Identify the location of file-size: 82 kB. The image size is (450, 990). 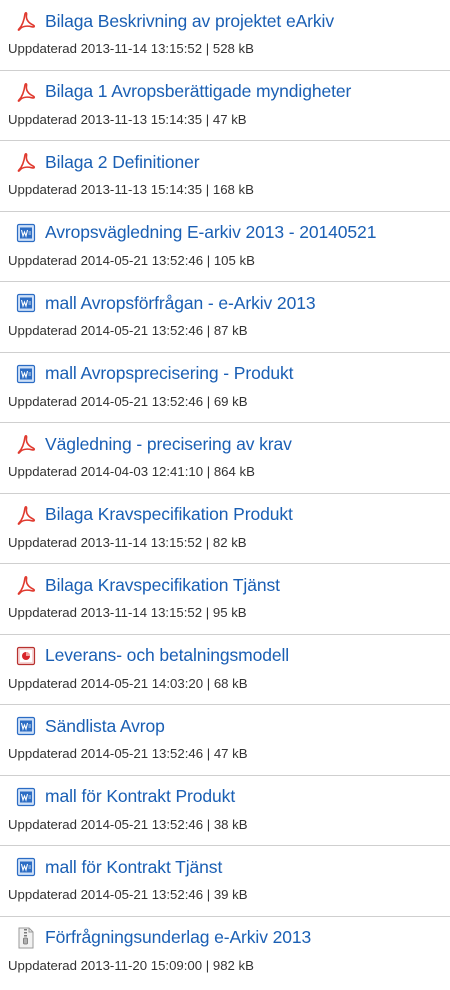
(229, 542).